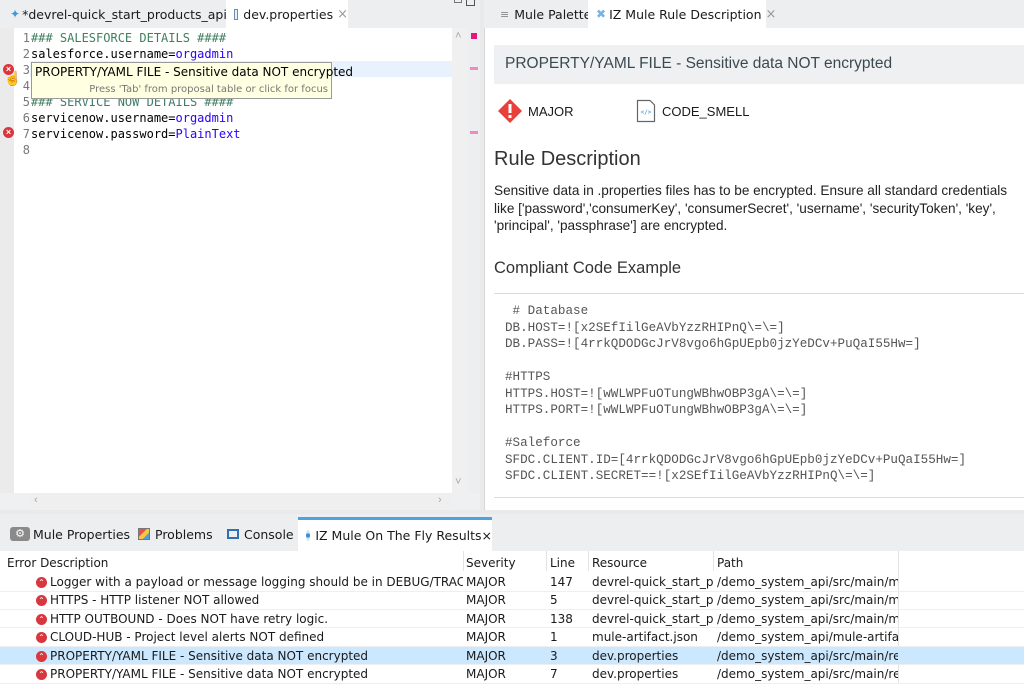 This screenshot has width=1024, height=684. Describe the element at coordinates (645, 637) in the screenshot. I see `cell-resource: mule-artifact.json` at that location.